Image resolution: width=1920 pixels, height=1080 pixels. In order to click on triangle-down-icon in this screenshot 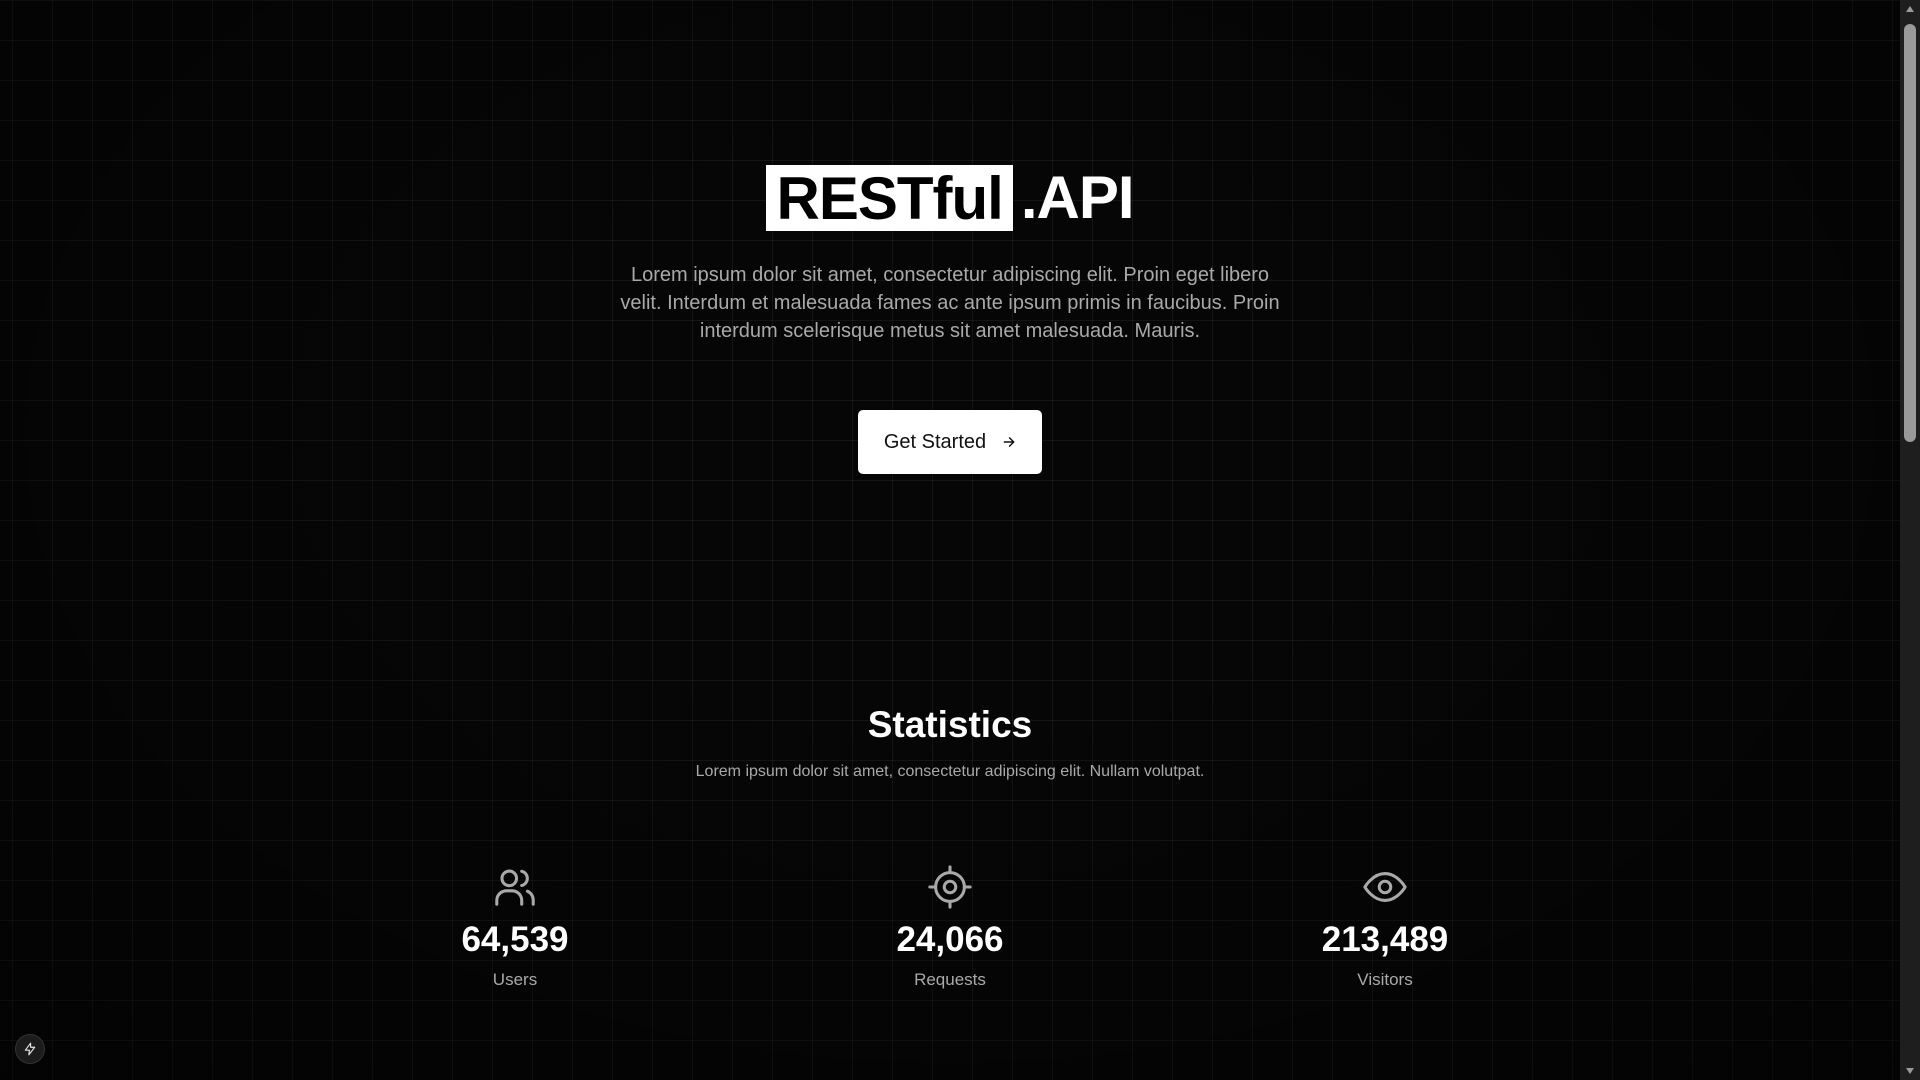, I will do `click(1910, 1071)`.